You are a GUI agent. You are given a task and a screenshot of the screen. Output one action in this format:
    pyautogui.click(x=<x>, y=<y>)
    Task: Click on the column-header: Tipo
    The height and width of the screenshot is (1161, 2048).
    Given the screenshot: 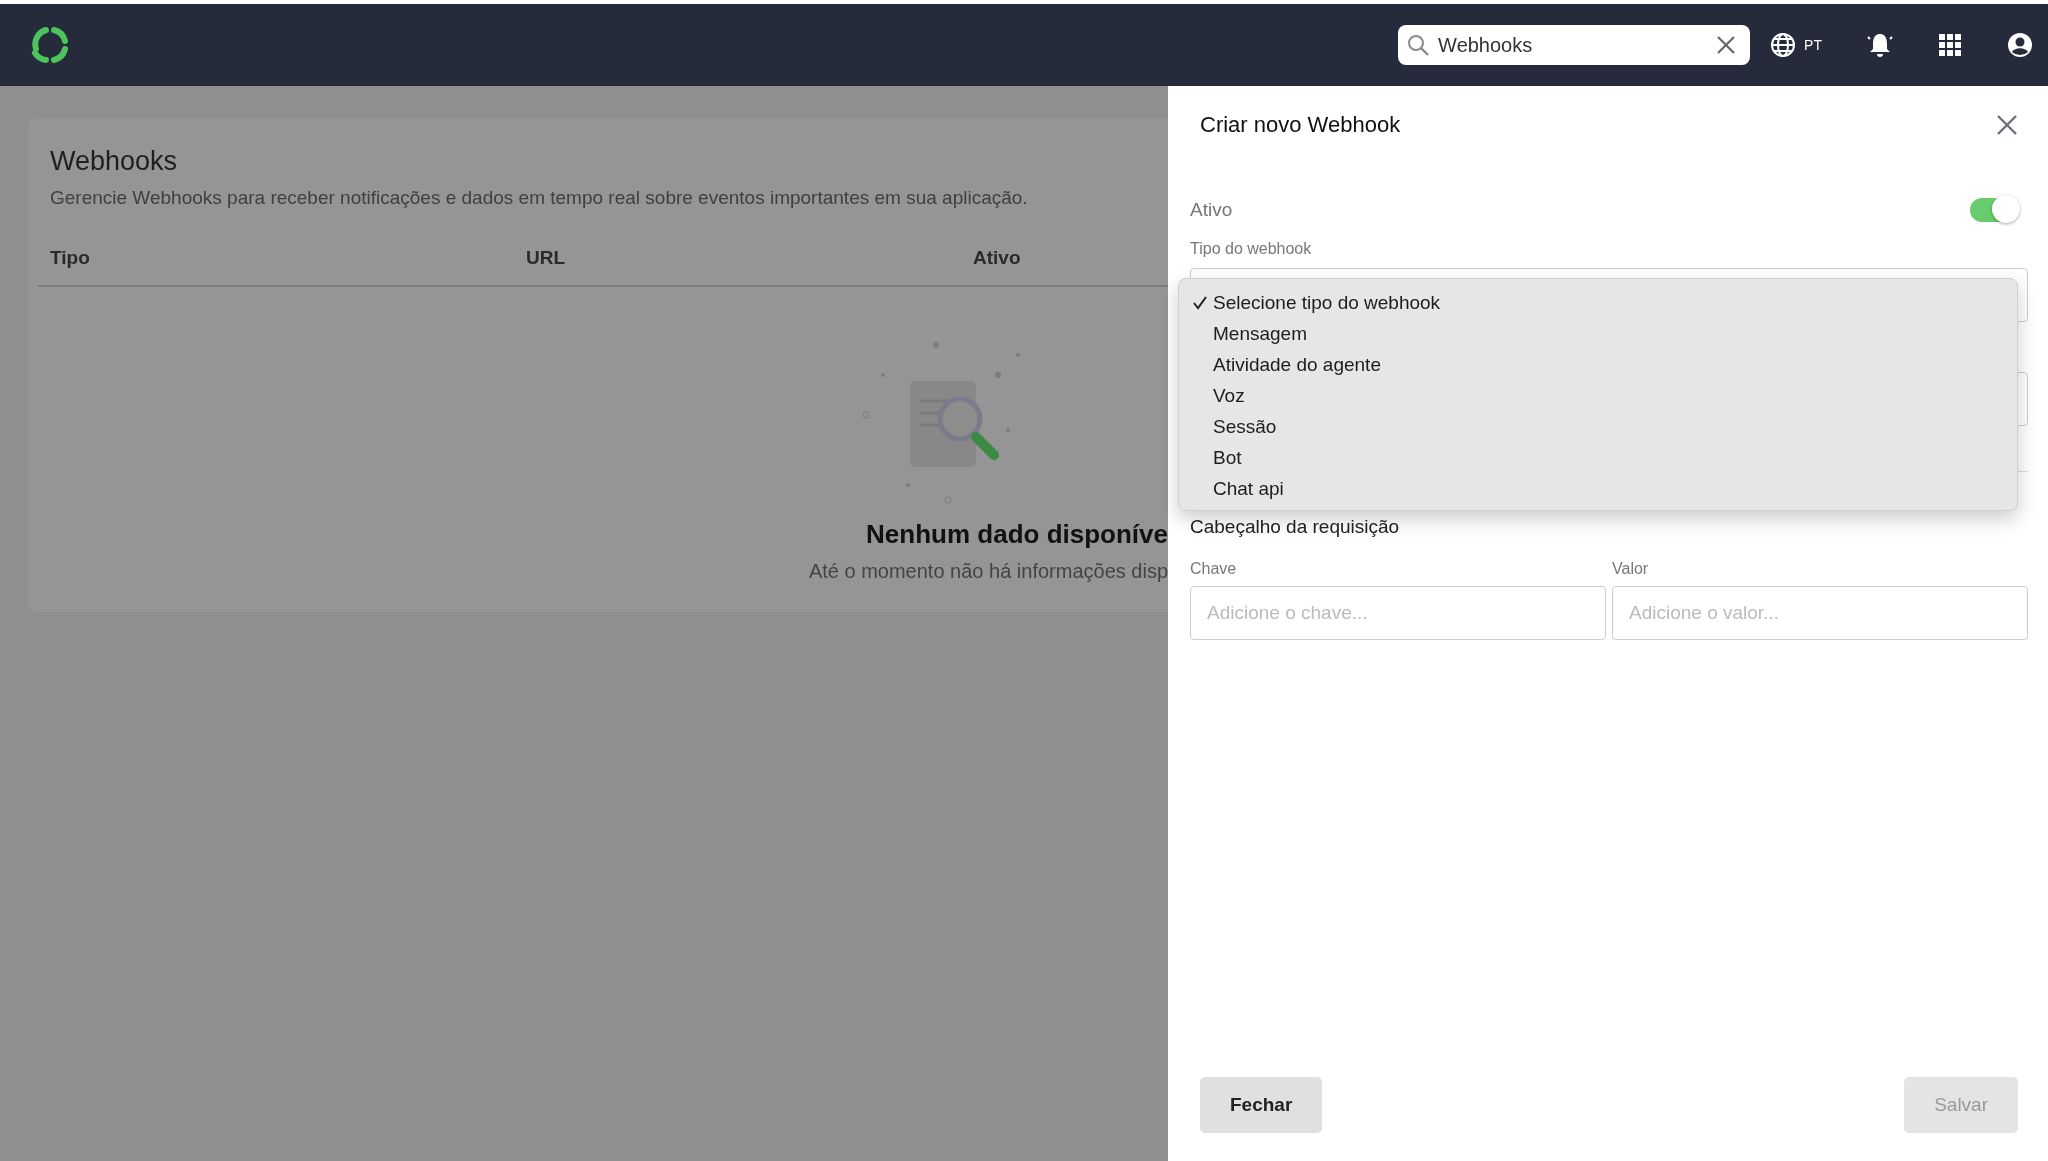 What is the action you would take?
    pyautogui.click(x=70, y=258)
    